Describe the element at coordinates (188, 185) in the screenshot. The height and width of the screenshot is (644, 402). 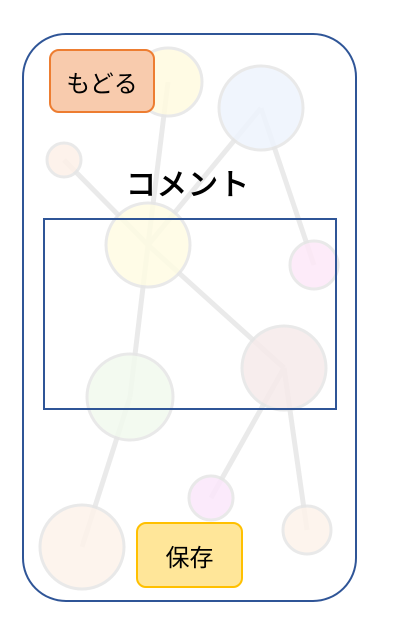
I see `page-title: コメント` at that location.